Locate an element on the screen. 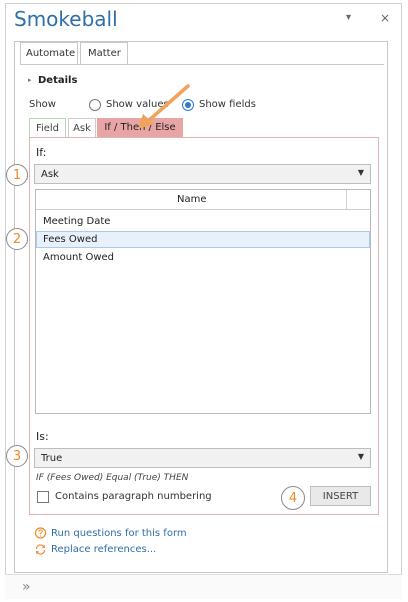 Image resolution: width=408 pixels, height=602 pixels. tab-divider is located at coordinates (202, 64).